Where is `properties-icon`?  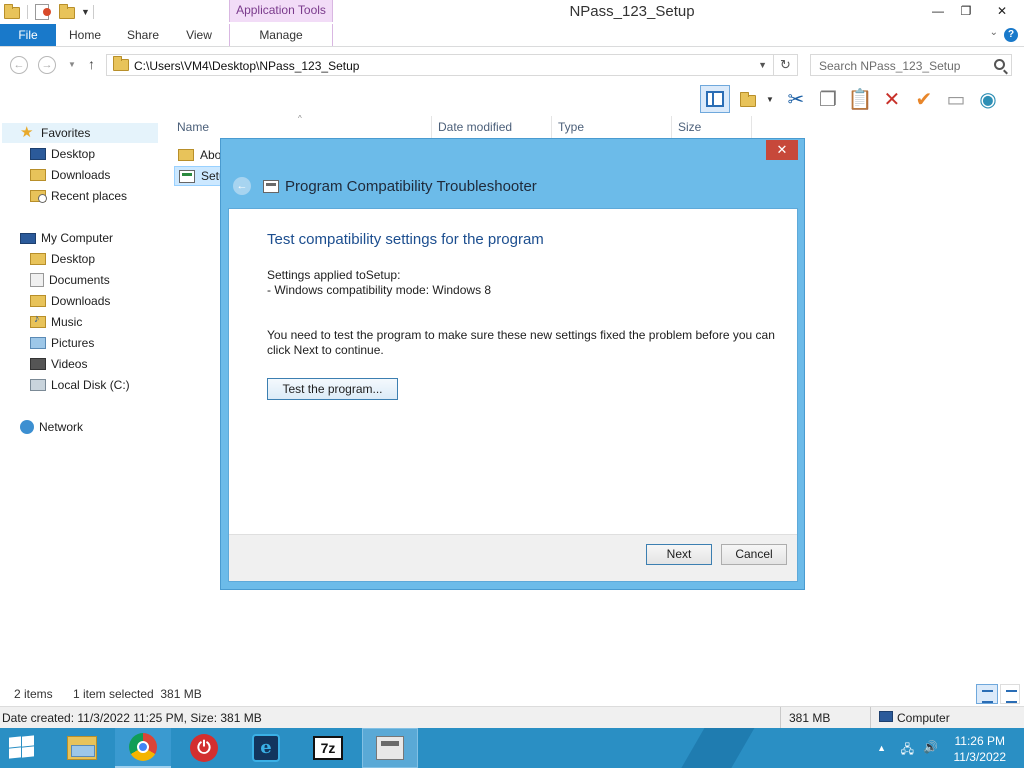 properties-icon is located at coordinates (43, 12).